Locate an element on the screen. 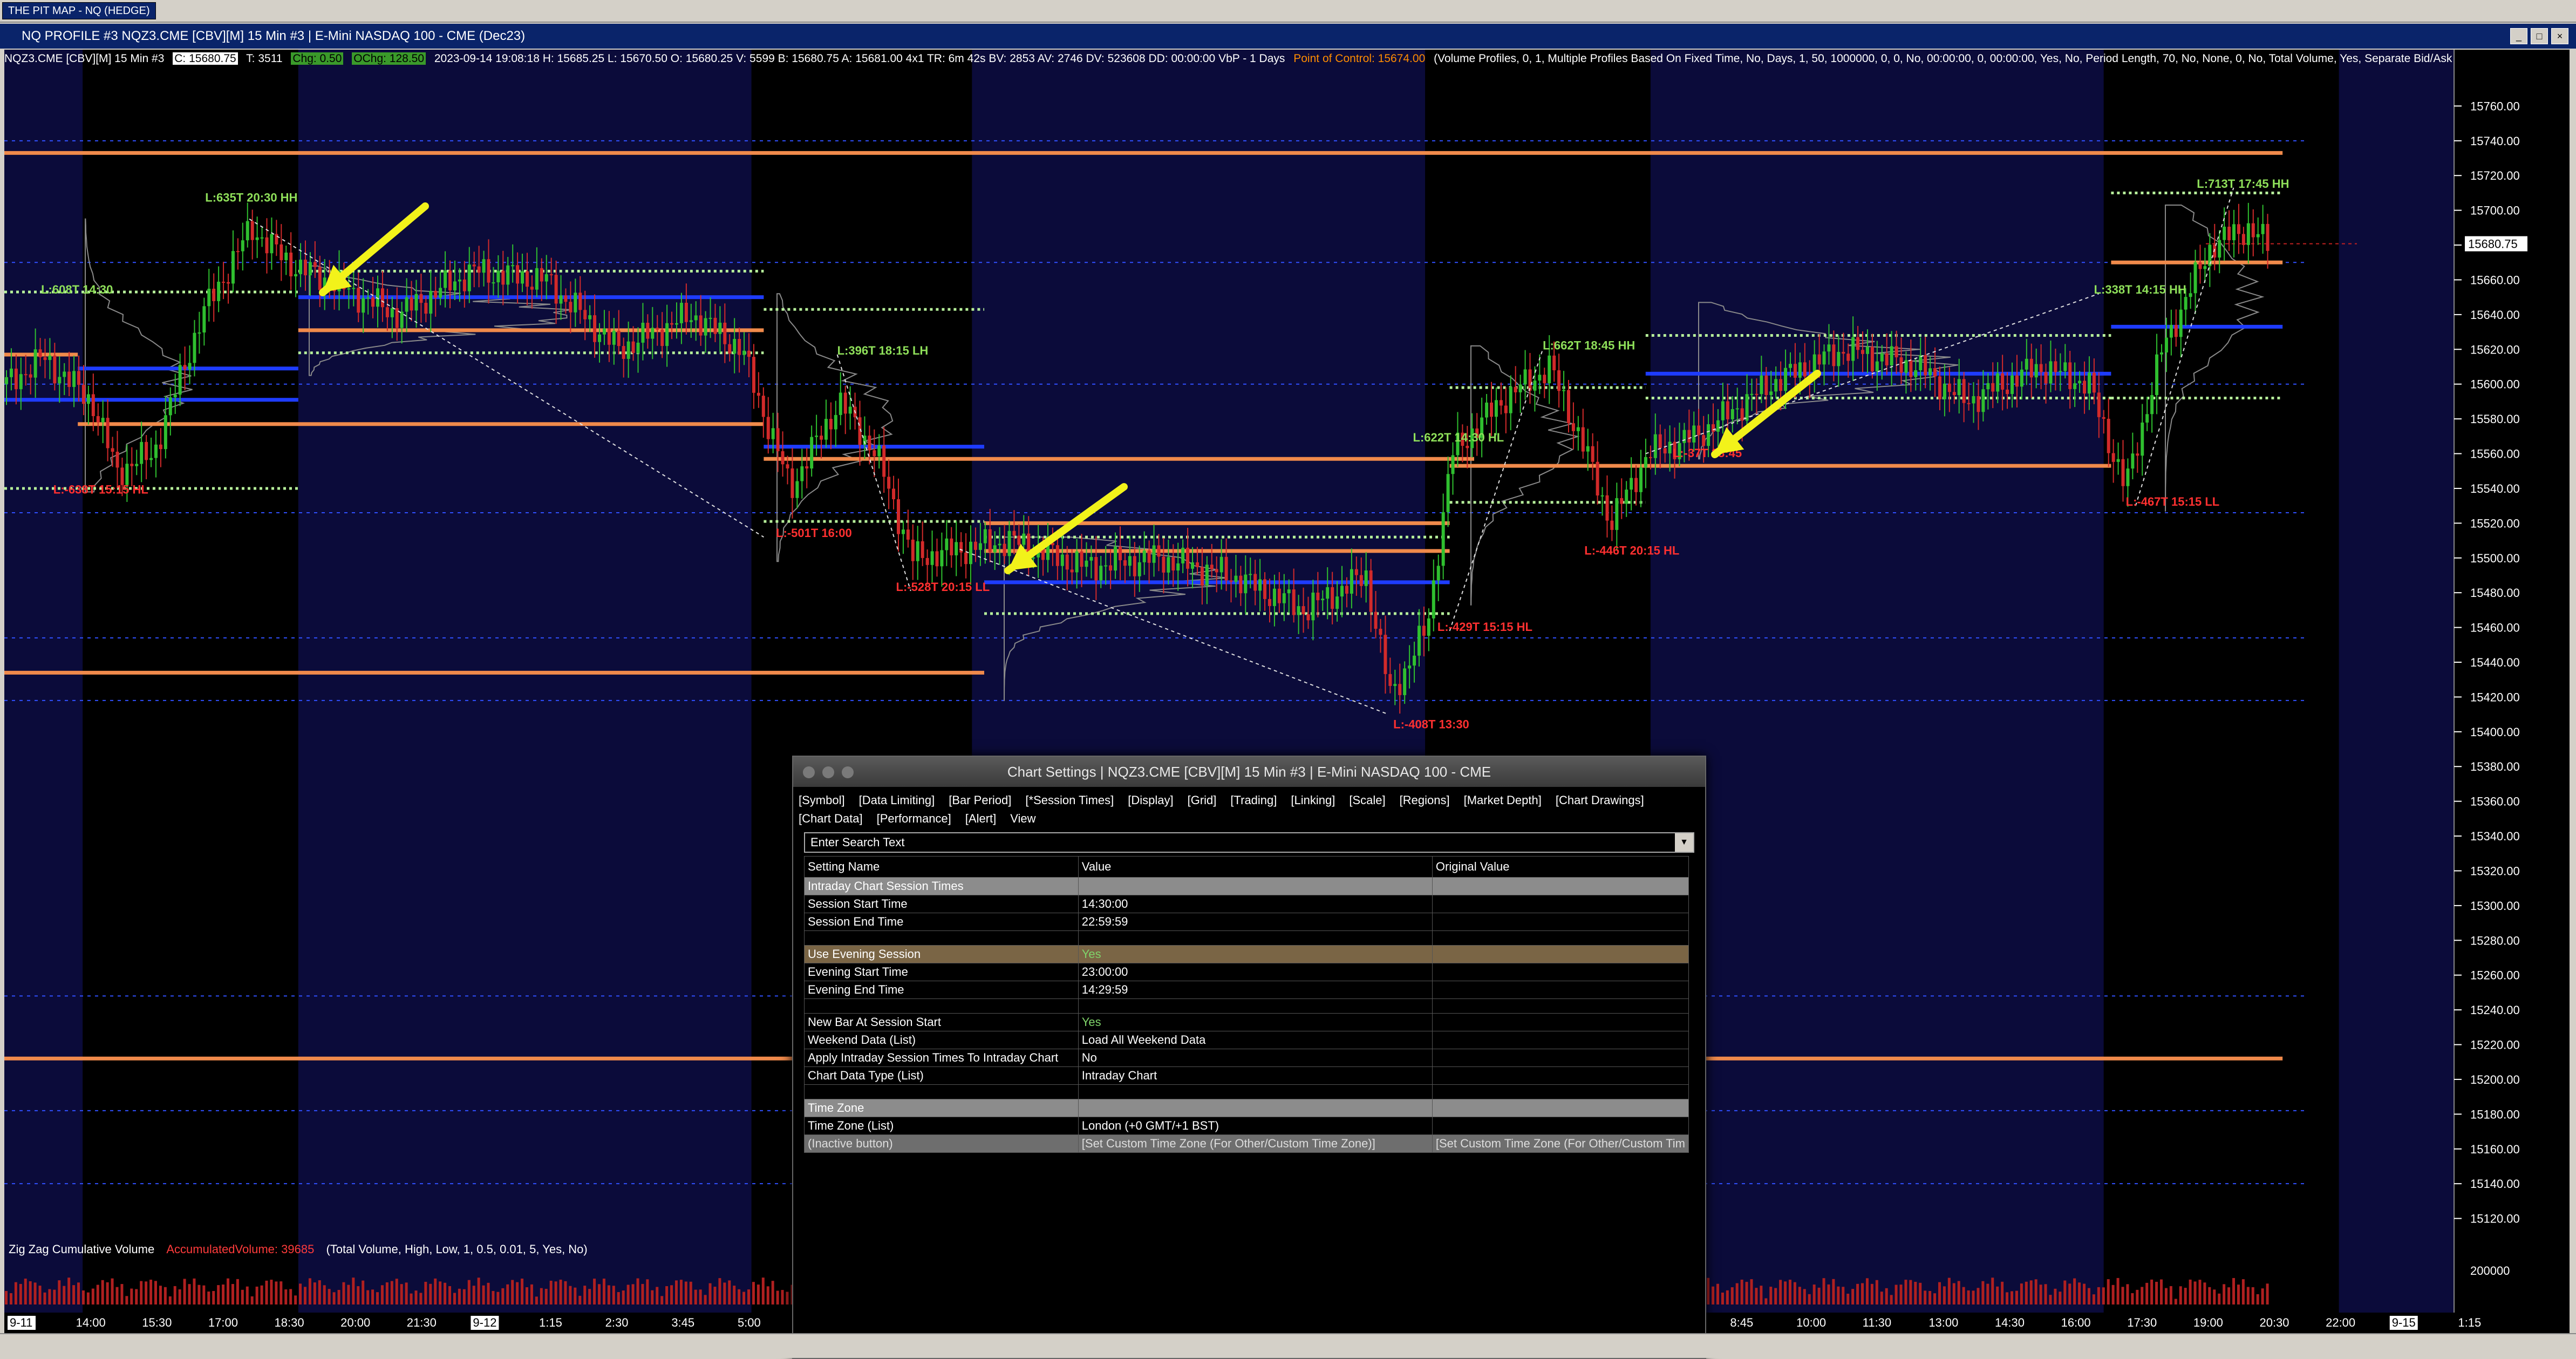  dialog-zoom-icon is located at coordinates (848, 772).